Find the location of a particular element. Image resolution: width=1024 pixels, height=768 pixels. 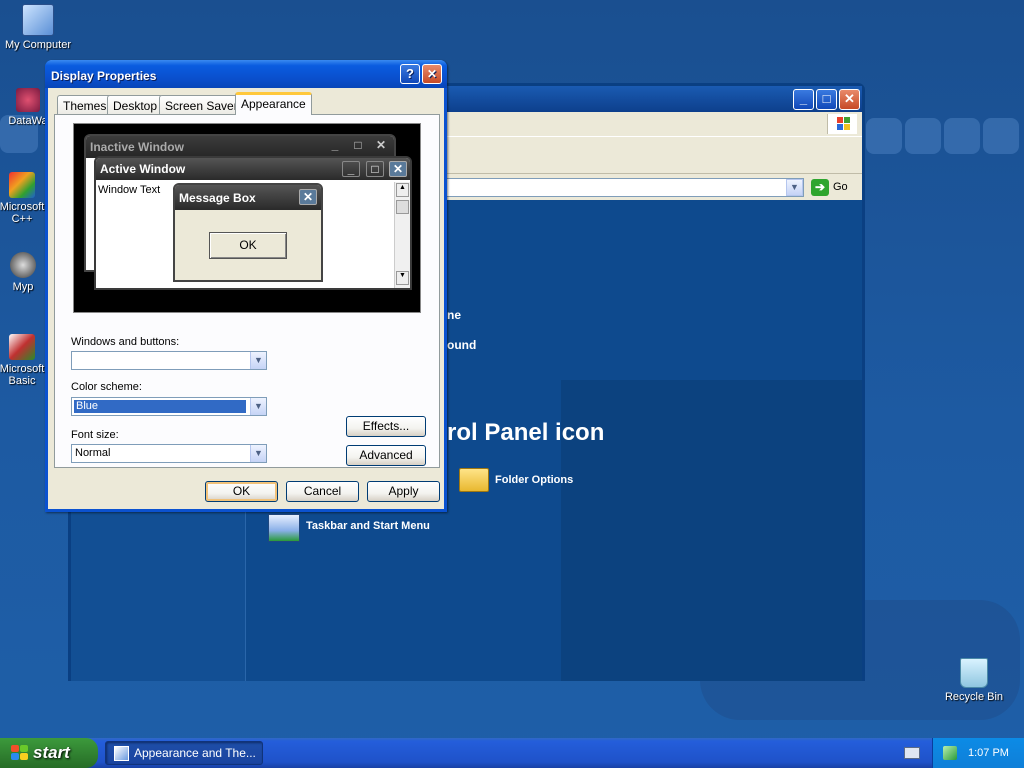

font-size-value: Normal is located at coordinates (93, 453).